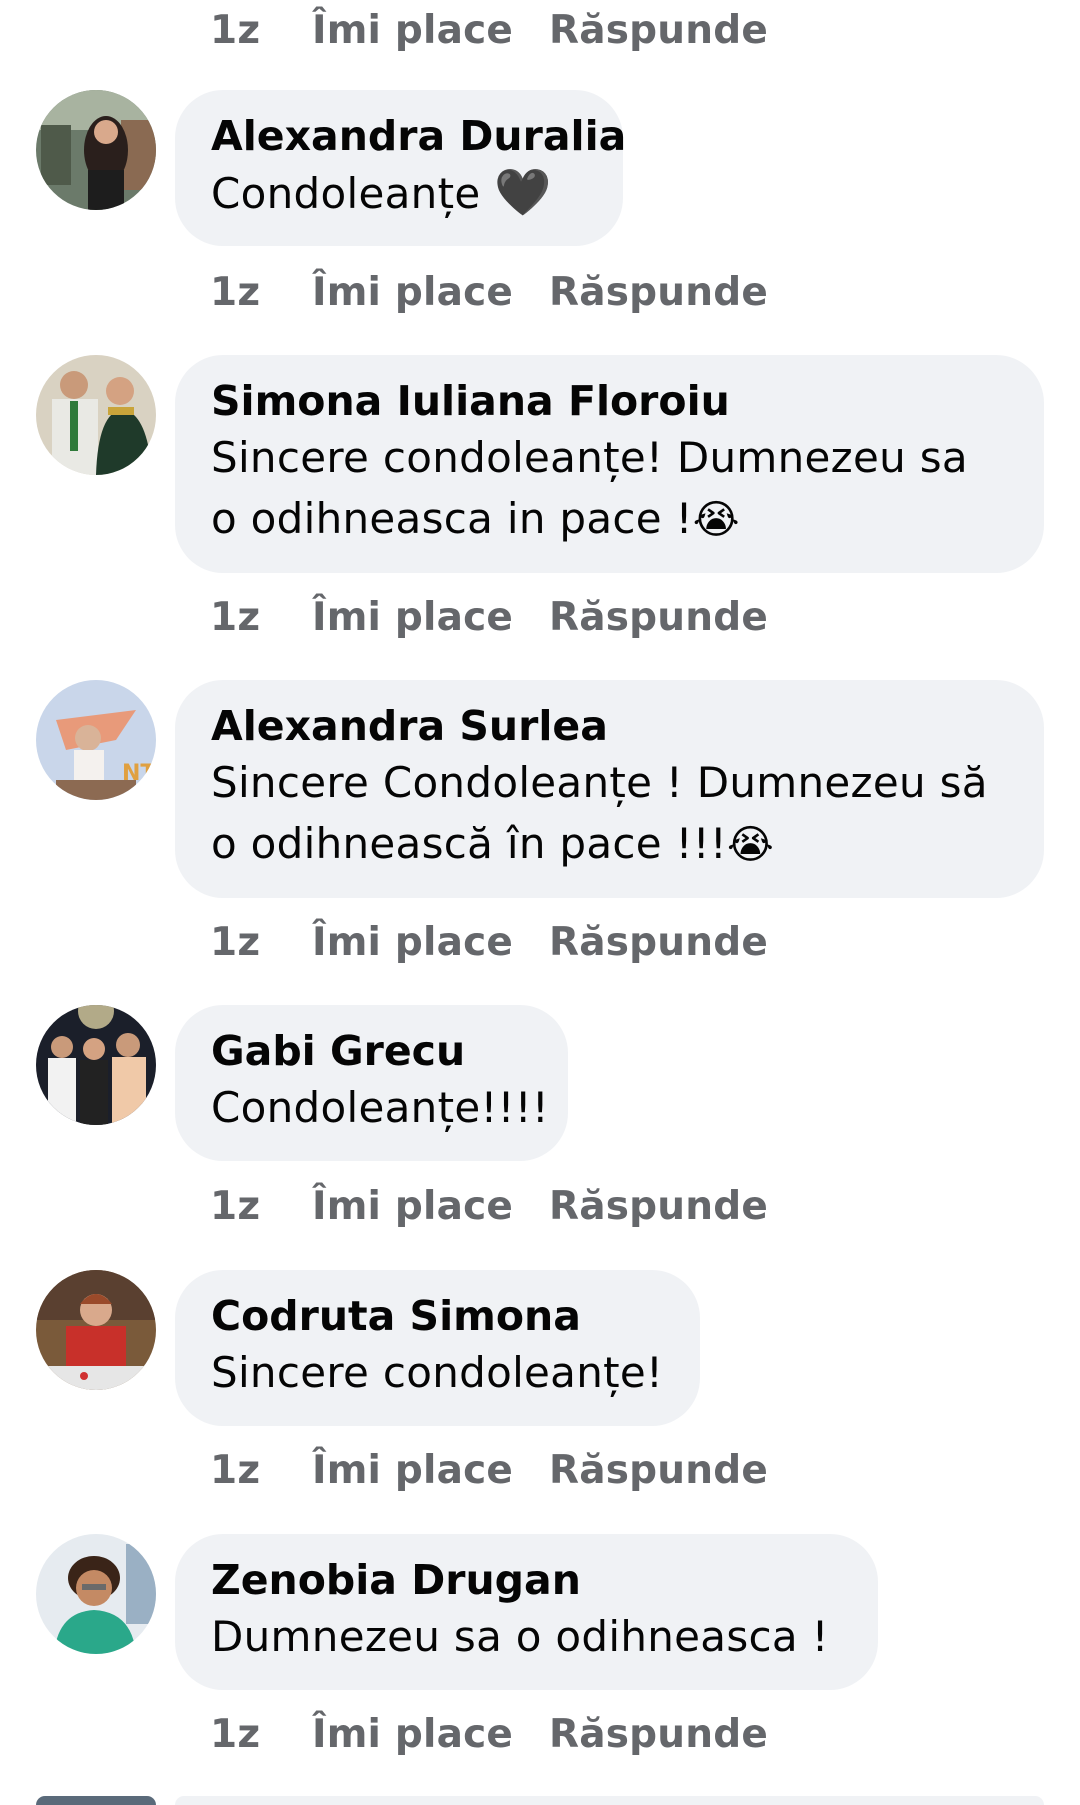 This screenshot has height=1805, width=1080. What do you see at coordinates (475, 518) in the screenshot?
I see `comment-text-line: o odihneasca in pace !😭` at bounding box center [475, 518].